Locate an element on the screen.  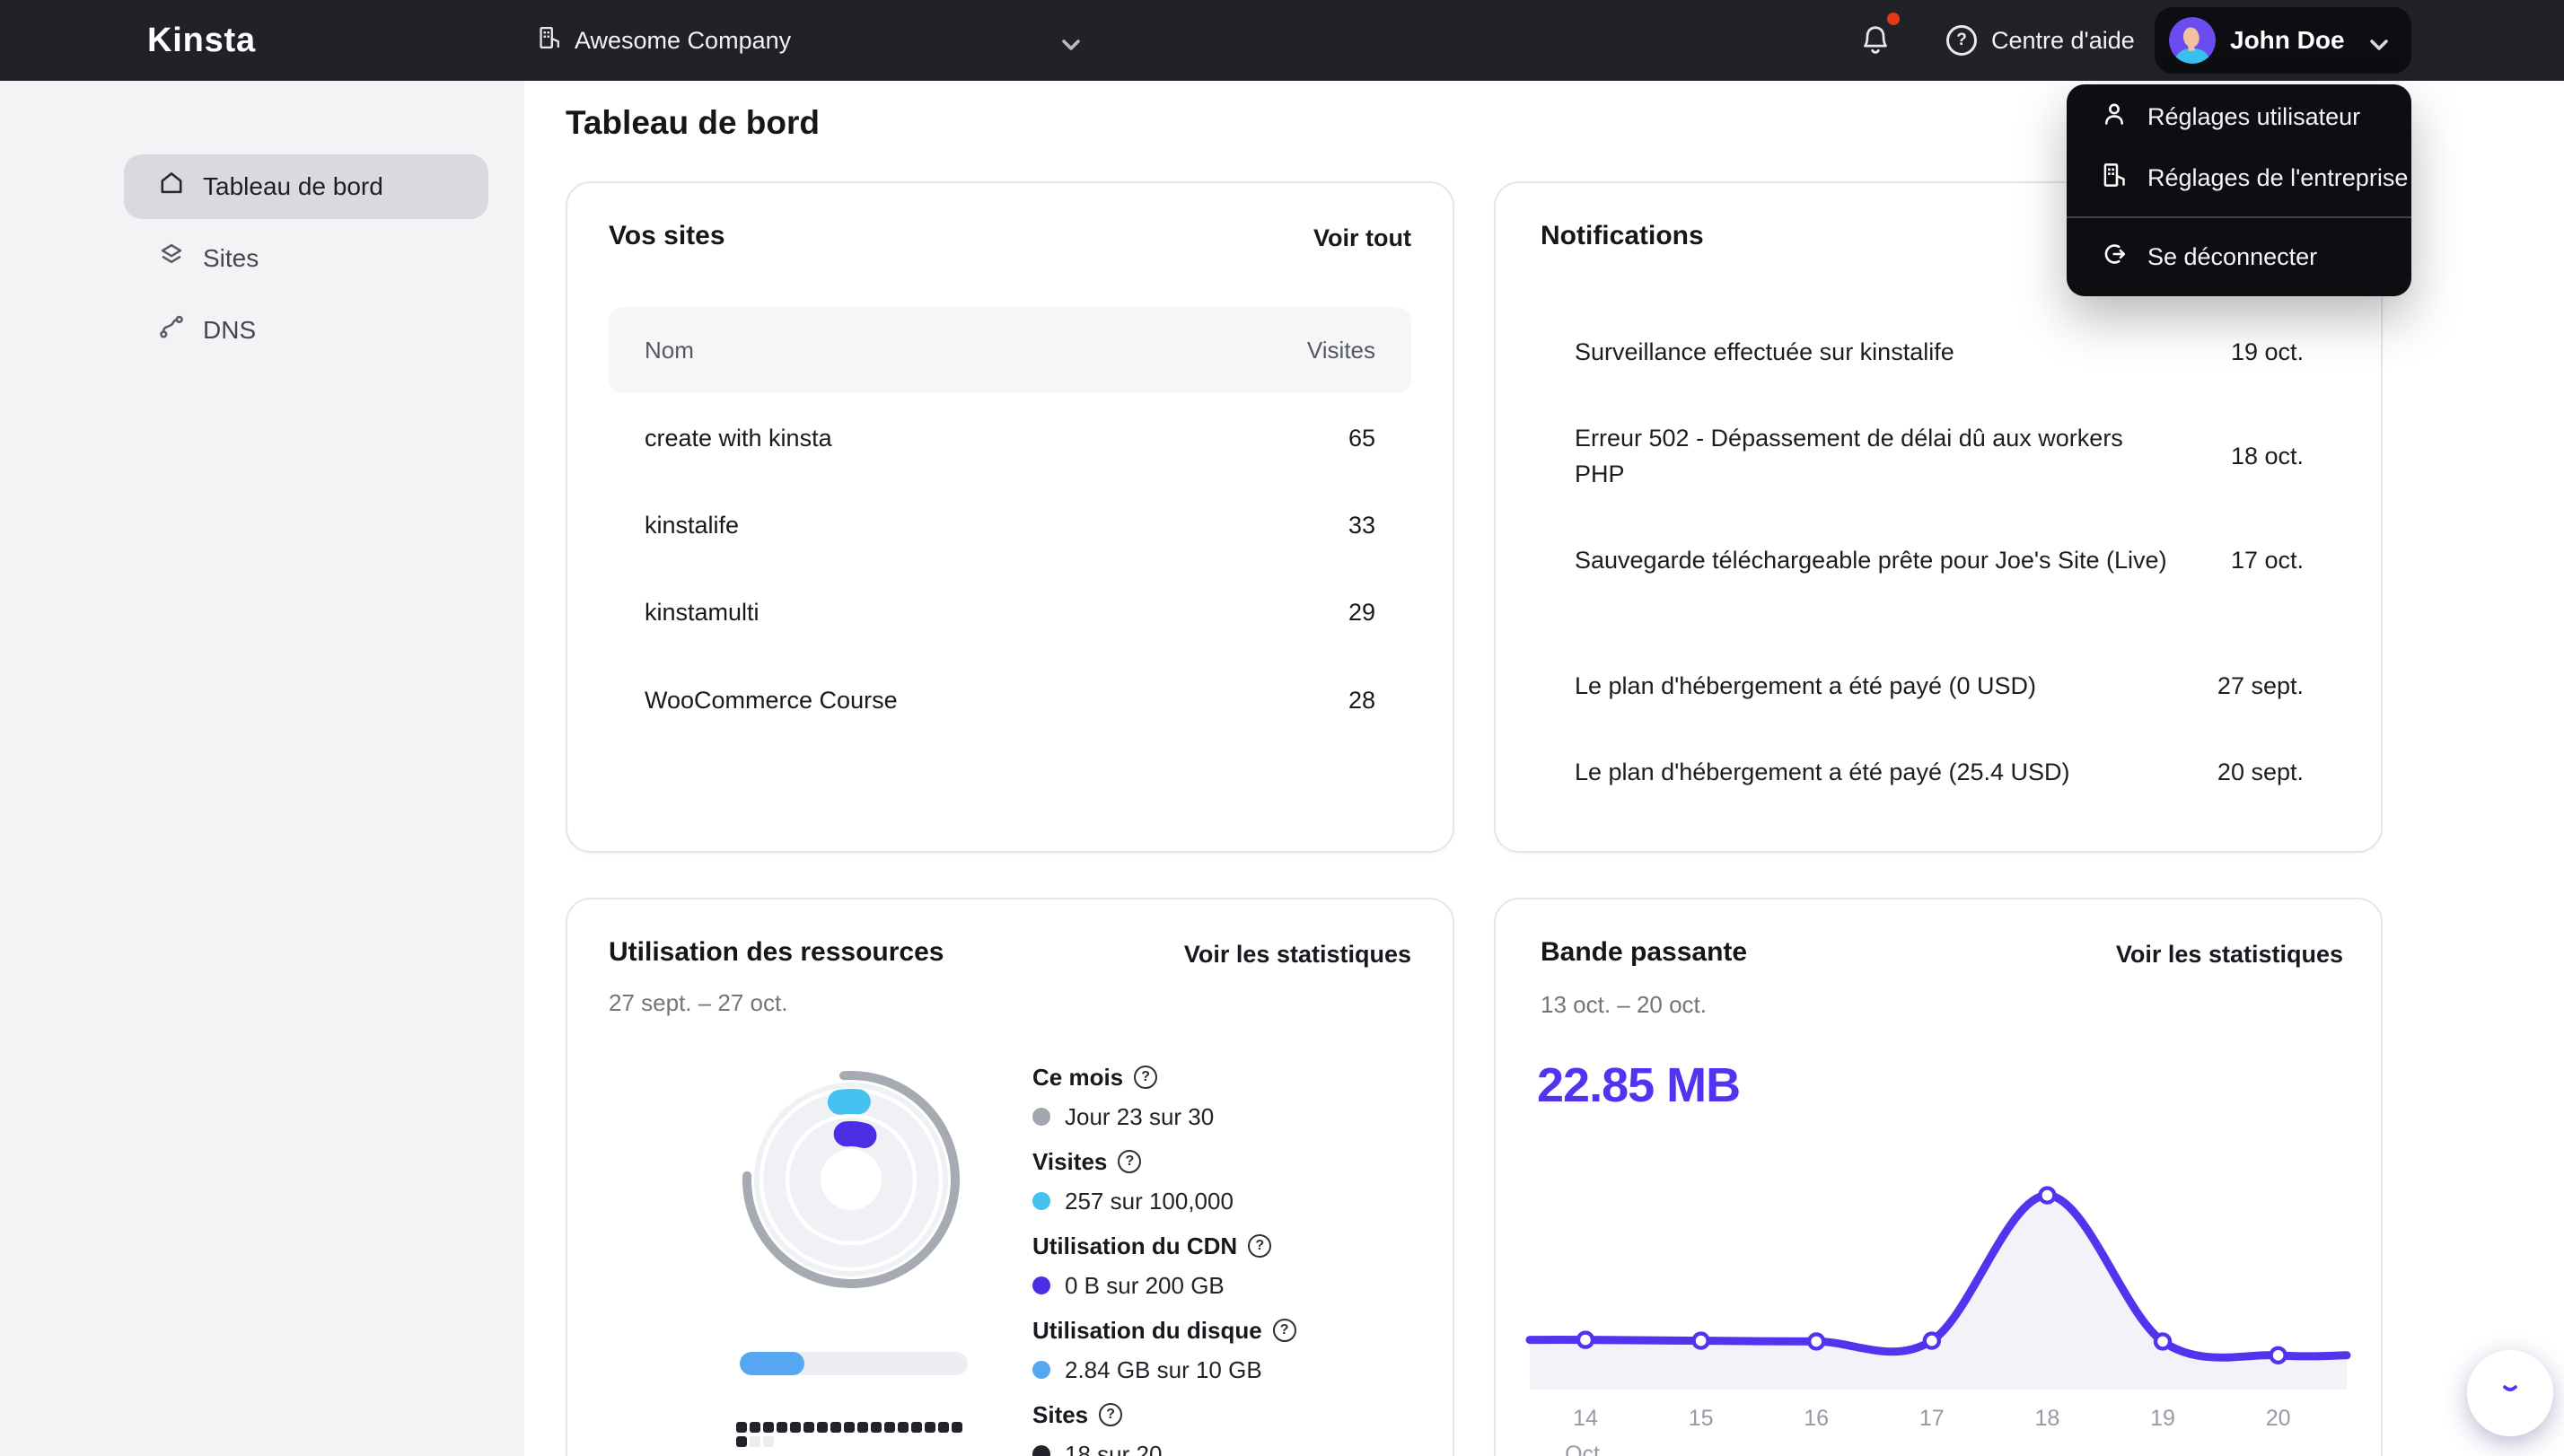
site-name: kinstalife is located at coordinates (692, 525).